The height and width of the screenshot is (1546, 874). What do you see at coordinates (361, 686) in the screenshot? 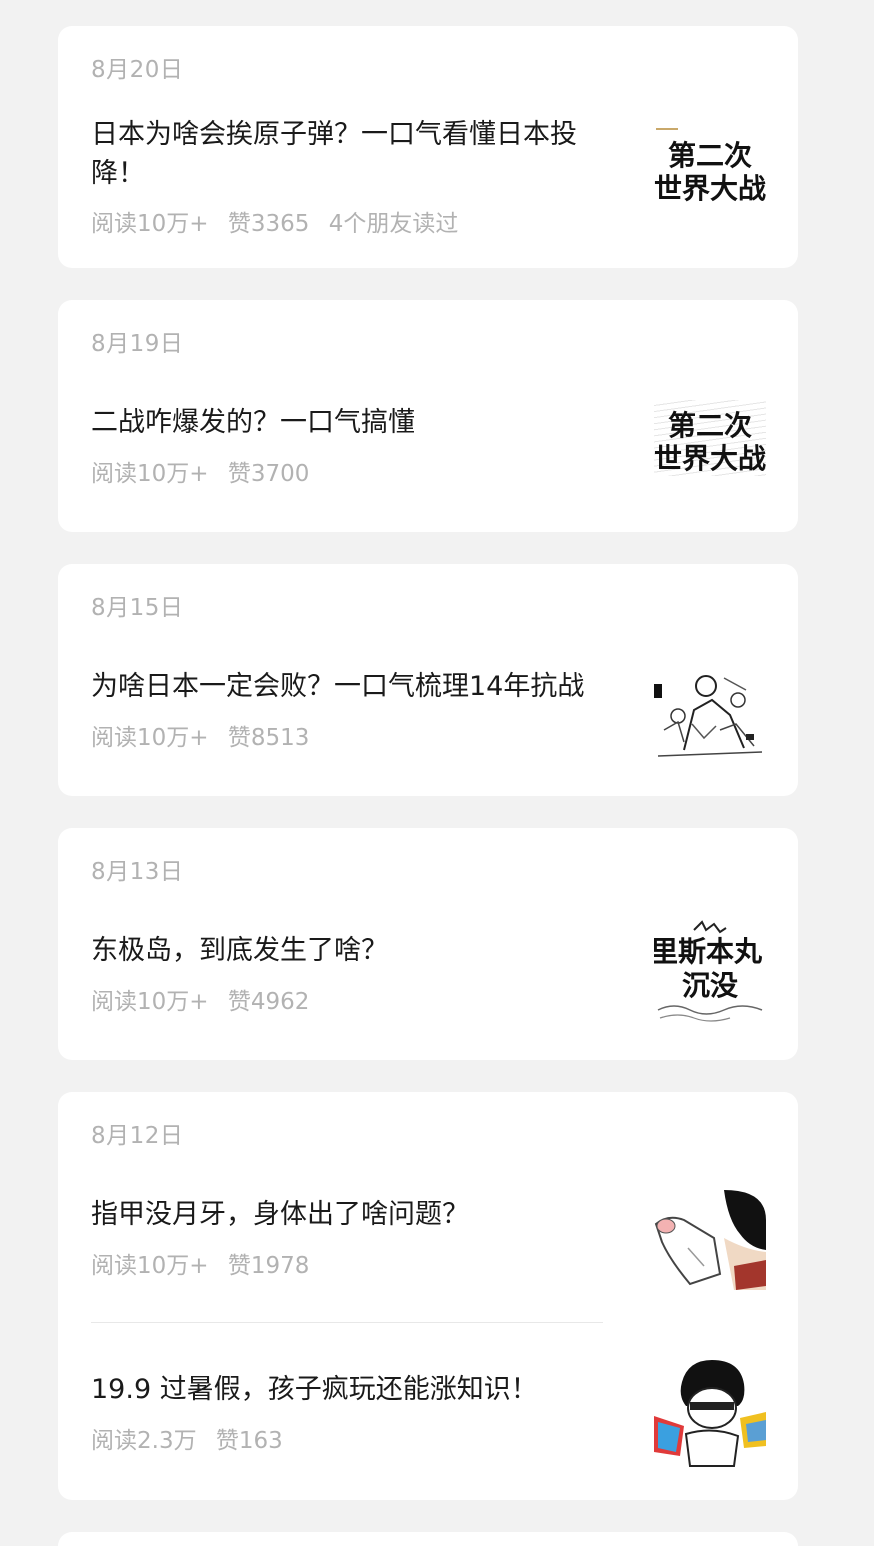
I see `article-title: 为啥日本一定会败？一口气梳理14年抗战` at bounding box center [361, 686].